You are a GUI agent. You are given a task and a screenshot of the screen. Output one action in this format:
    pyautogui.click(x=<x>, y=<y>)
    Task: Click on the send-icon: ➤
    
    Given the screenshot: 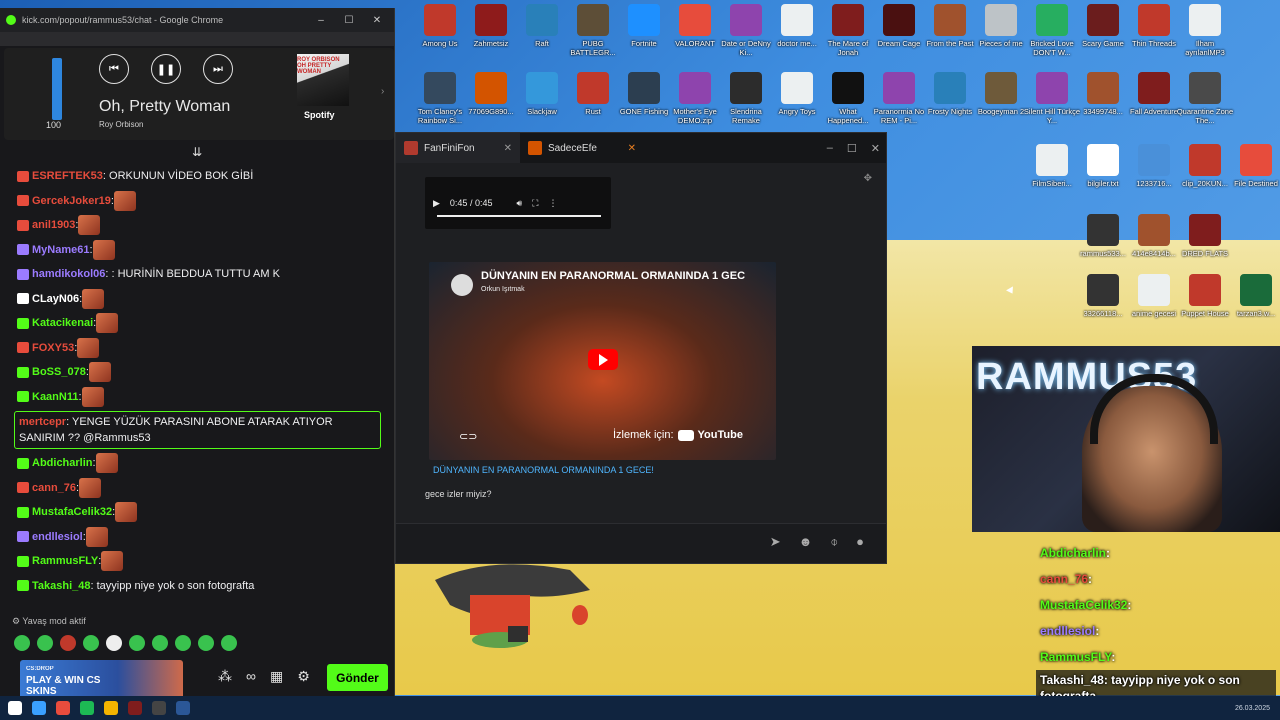 What is the action you would take?
    pyautogui.click(x=775, y=542)
    